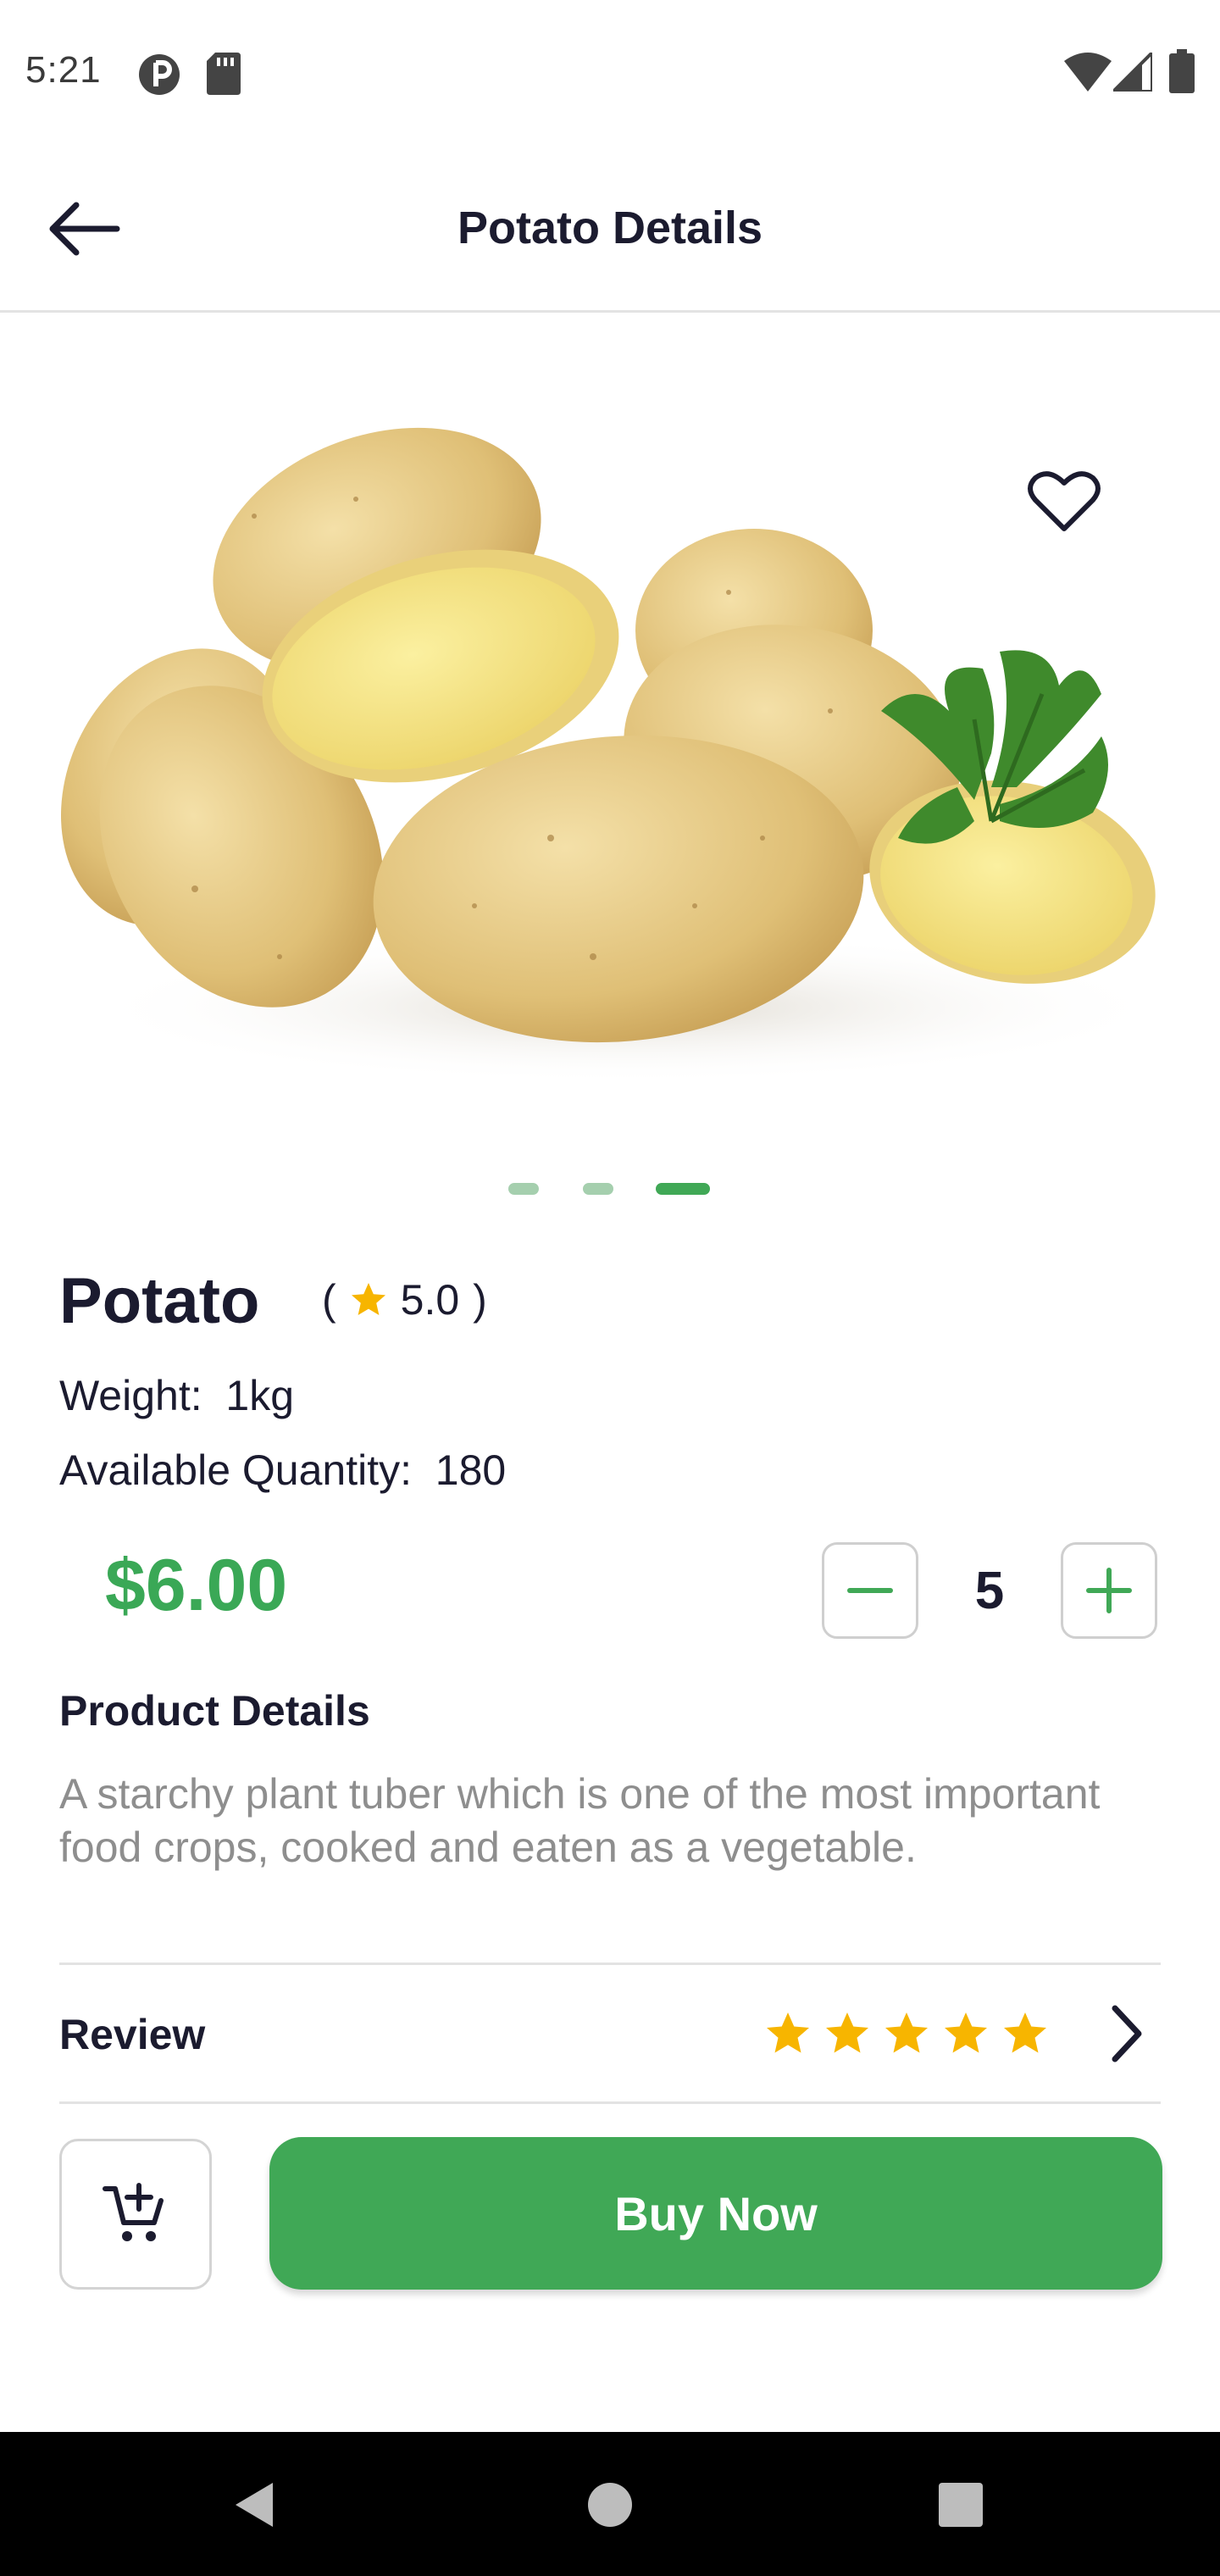 The width and height of the screenshot is (1220, 2576). Describe the element at coordinates (260, 1395) in the screenshot. I see `weight-value: 1kg` at that location.